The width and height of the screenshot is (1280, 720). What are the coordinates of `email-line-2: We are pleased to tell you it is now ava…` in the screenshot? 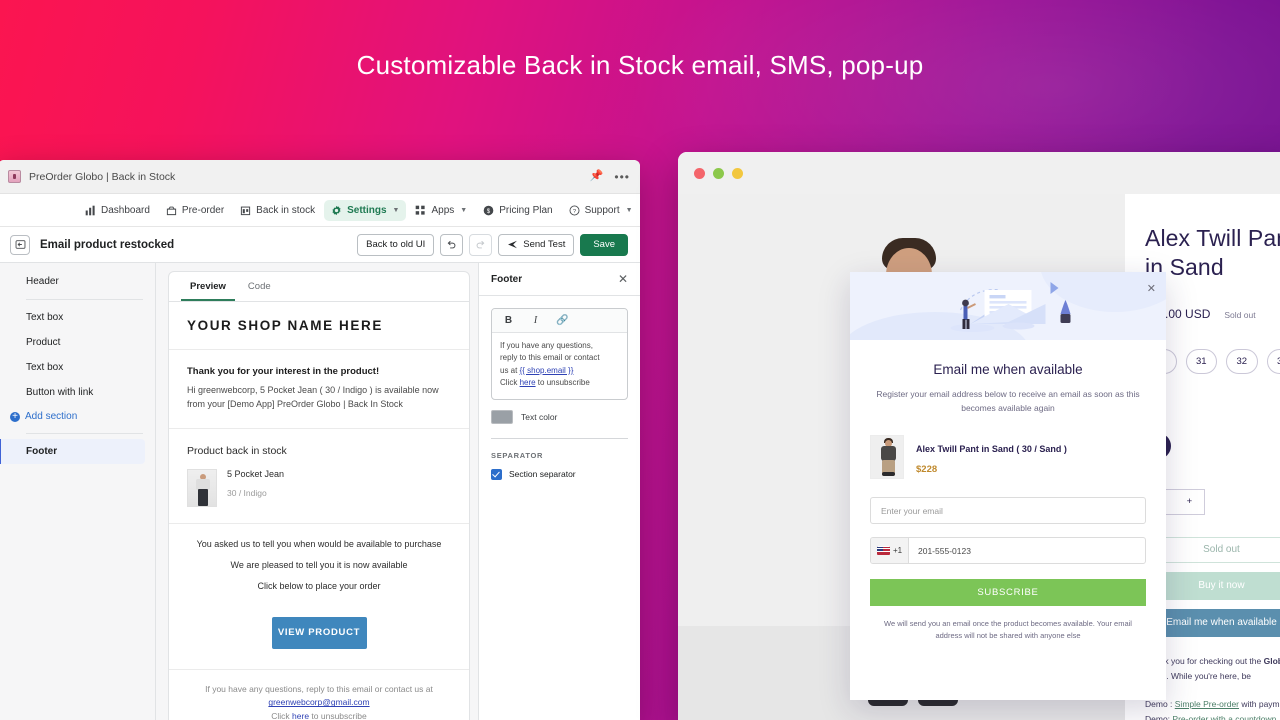 It's located at (319, 564).